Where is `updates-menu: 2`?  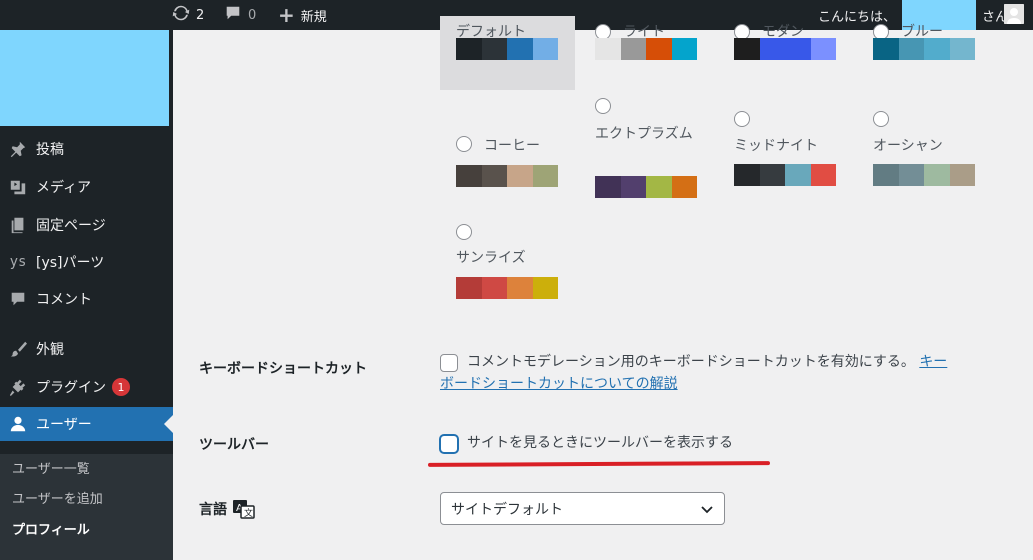 updates-menu: 2 is located at coordinates (188, 15).